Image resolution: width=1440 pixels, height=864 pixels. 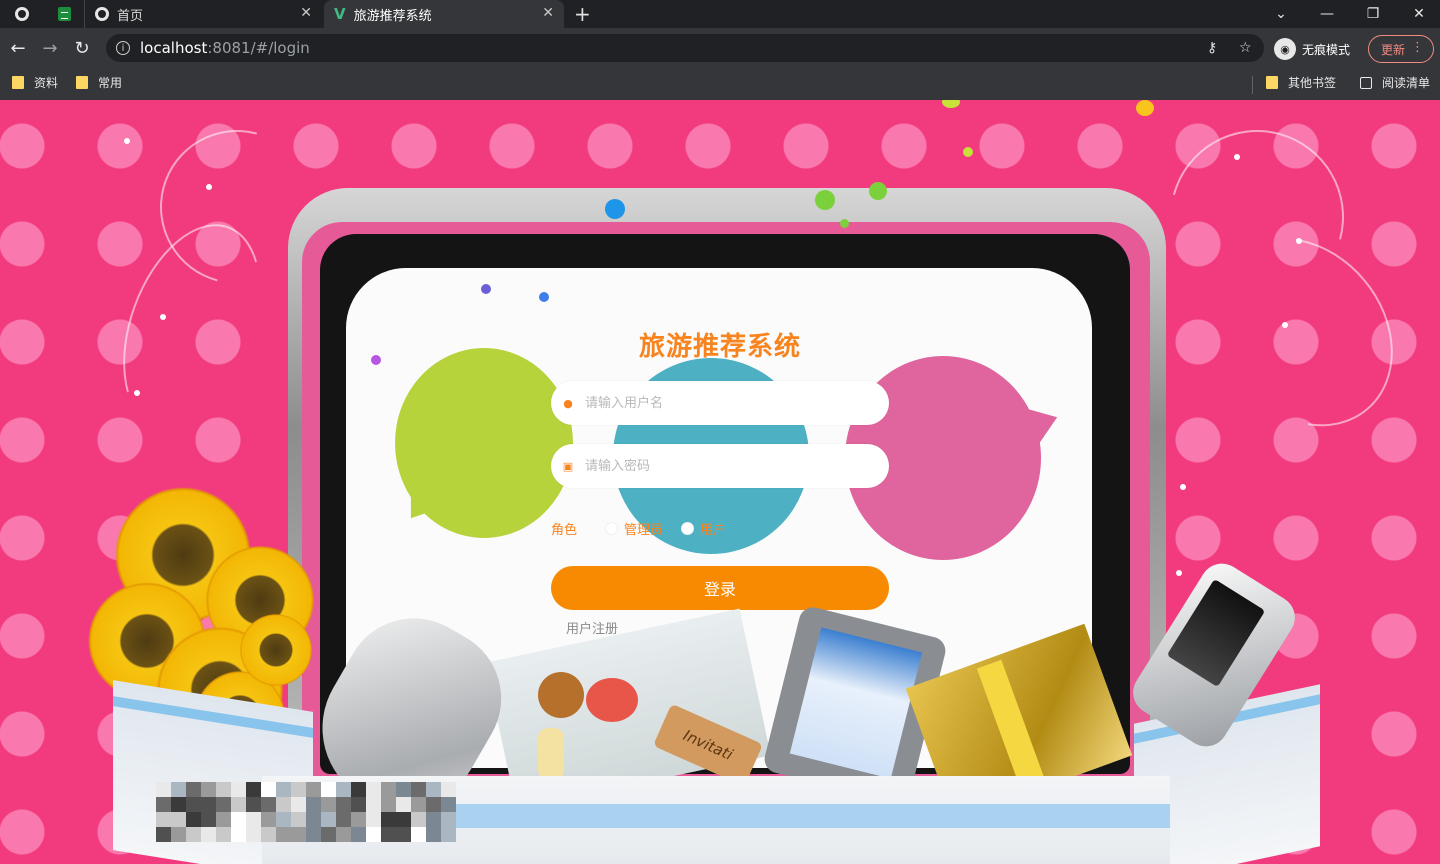 What do you see at coordinates (1401, 49) in the screenshot?
I see `update-button: 更新 ⋮` at bounding box center [1401, 49].